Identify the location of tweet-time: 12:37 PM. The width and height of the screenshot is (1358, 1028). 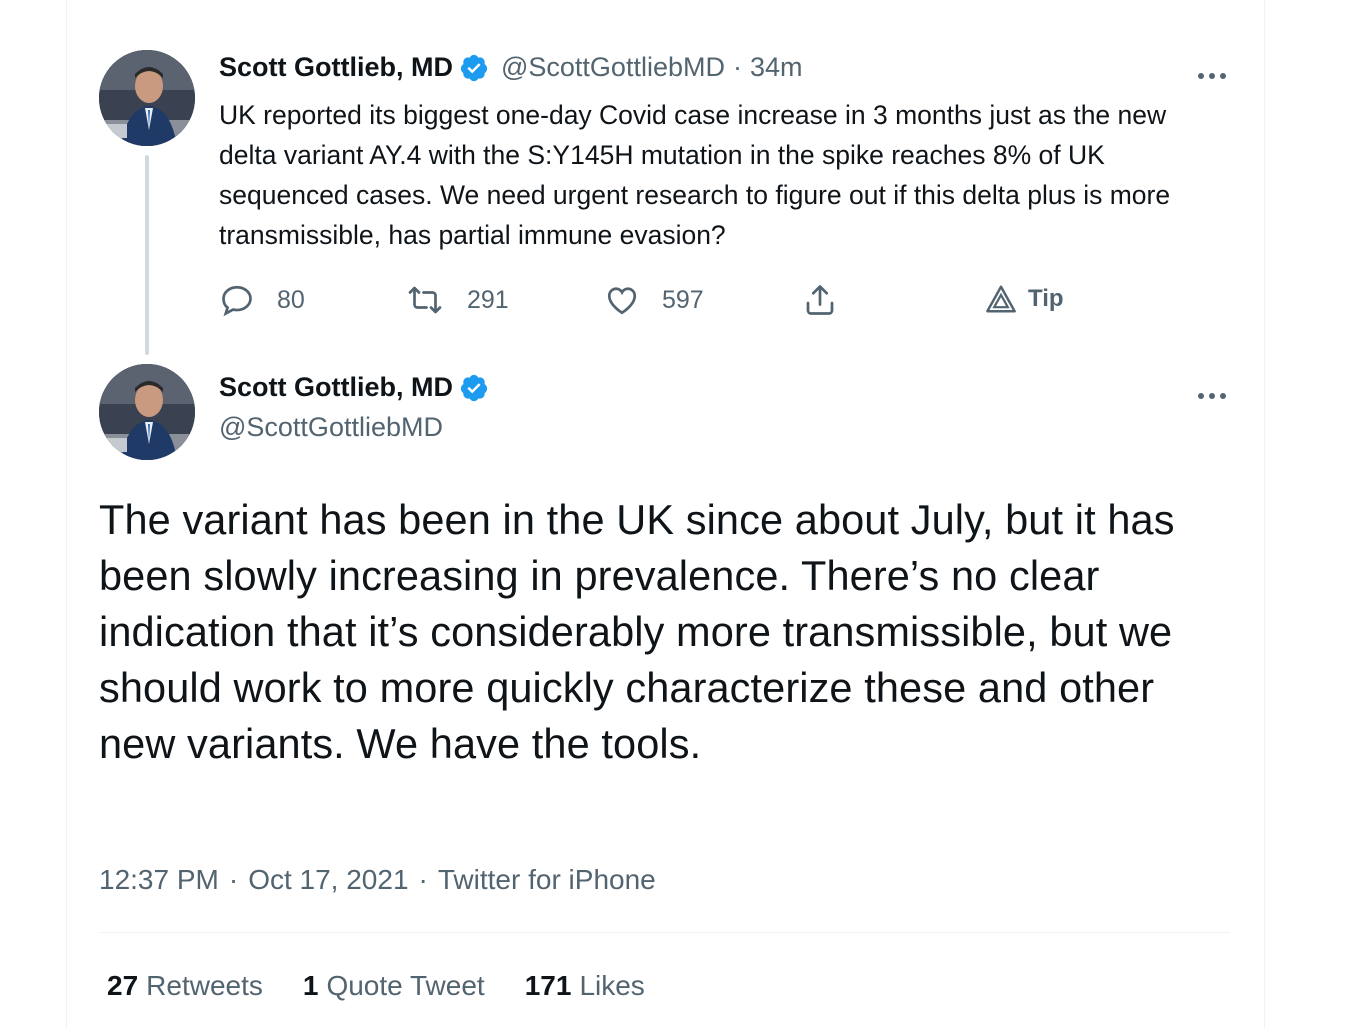
(159, 880).